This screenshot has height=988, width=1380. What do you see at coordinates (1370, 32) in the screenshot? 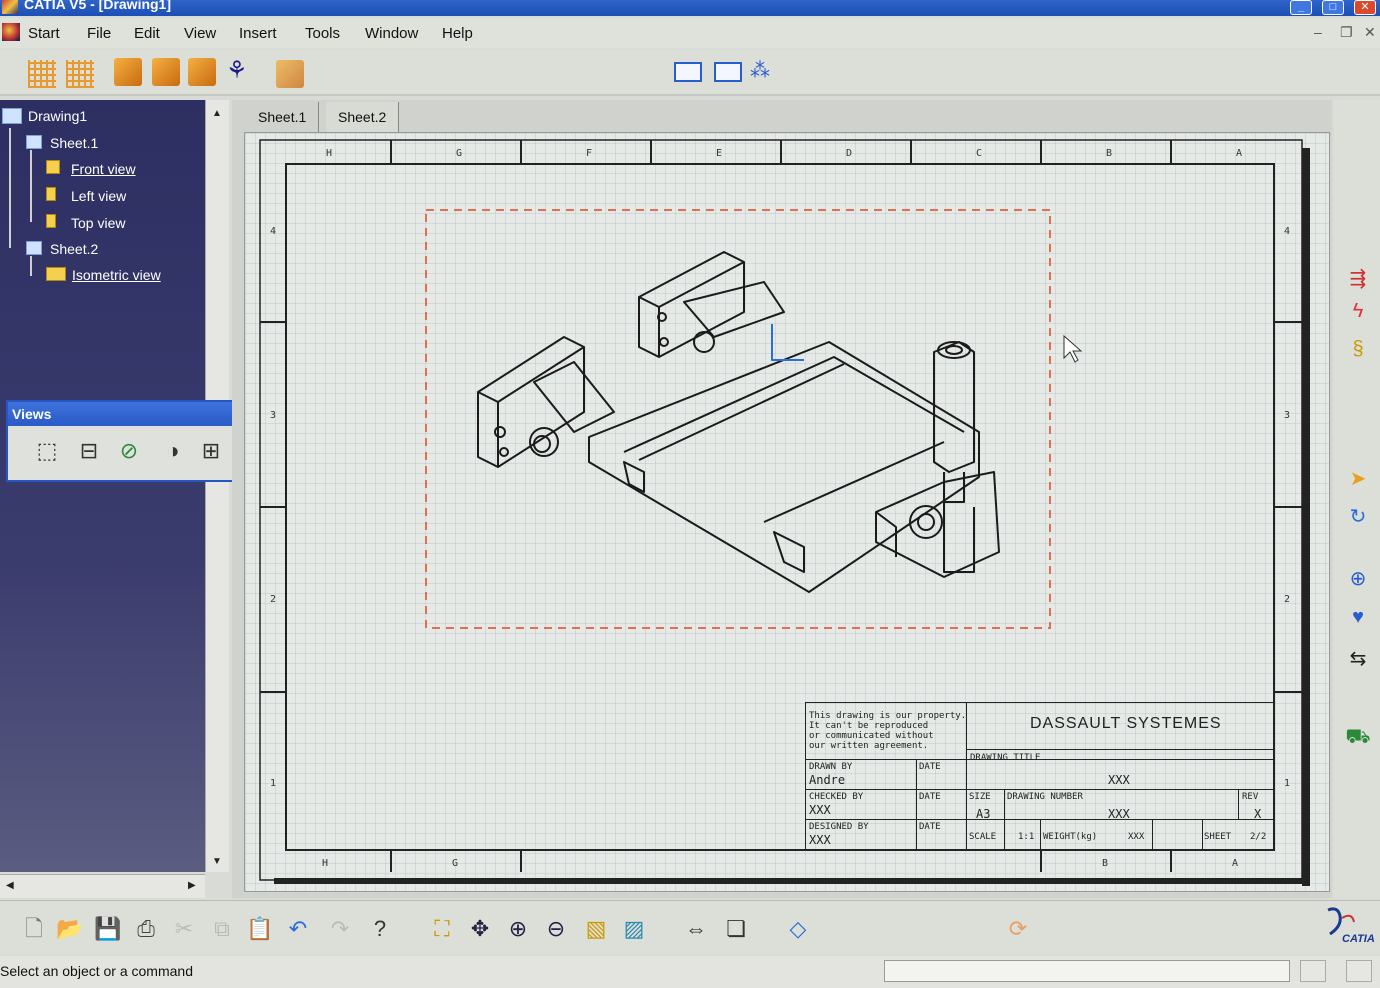
I see `doc-close-button: ✕` at bounding box center [1370, 32].